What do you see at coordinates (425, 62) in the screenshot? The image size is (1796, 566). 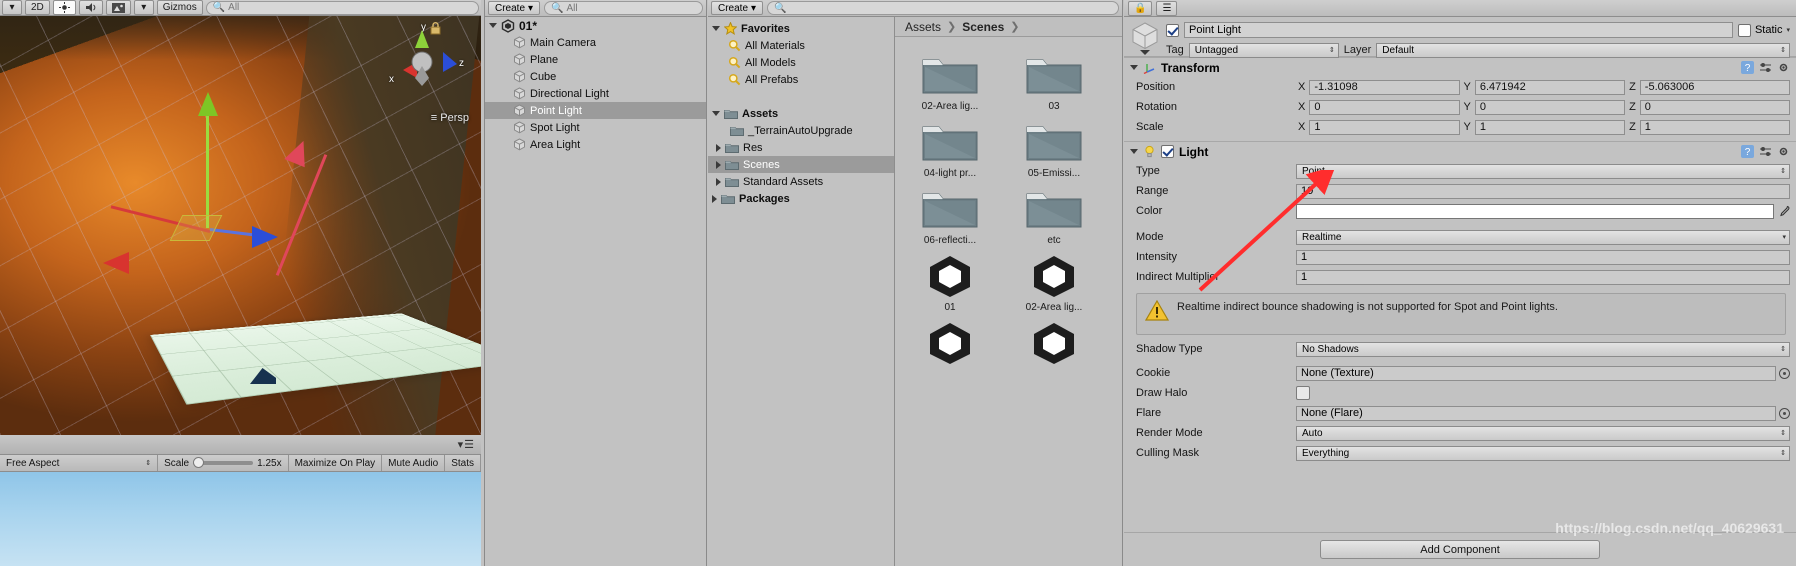 I see `scene-axis-gizmo: y z x` at bounding box center [425, 62].